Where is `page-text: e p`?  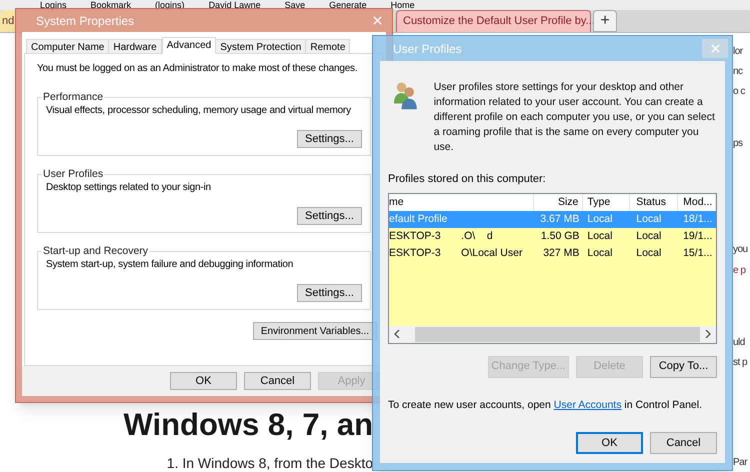 page-text: e p is located at coordinates (739, 271).